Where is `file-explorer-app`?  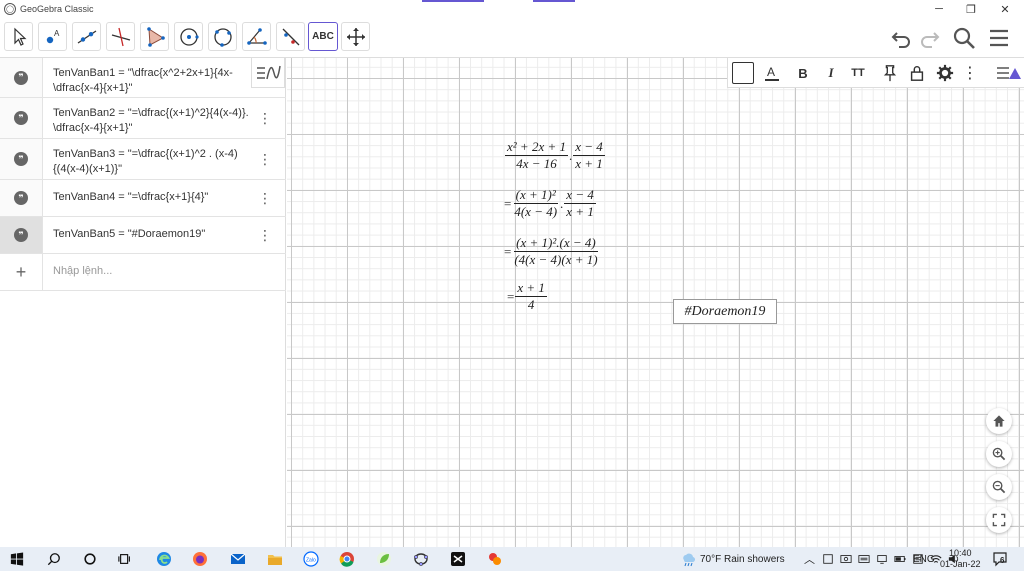 file-explorer-app is located at coordinates (275, 559).